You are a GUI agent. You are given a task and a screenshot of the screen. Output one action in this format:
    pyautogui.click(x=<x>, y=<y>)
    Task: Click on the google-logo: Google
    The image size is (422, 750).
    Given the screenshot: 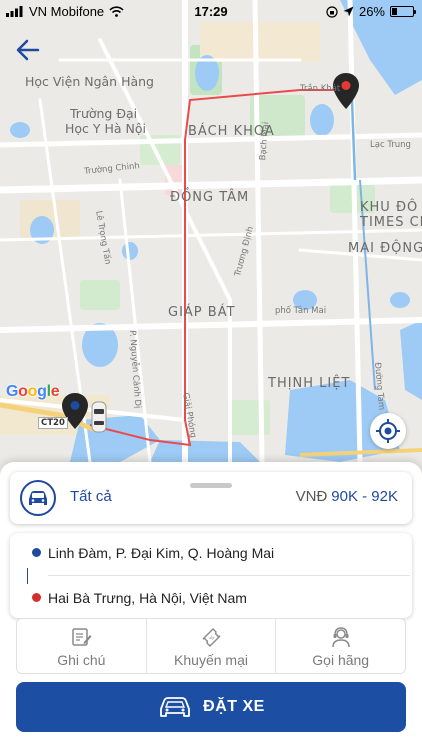 What is the action you would take?
    pyautogui.click(x=33, y=391)
    